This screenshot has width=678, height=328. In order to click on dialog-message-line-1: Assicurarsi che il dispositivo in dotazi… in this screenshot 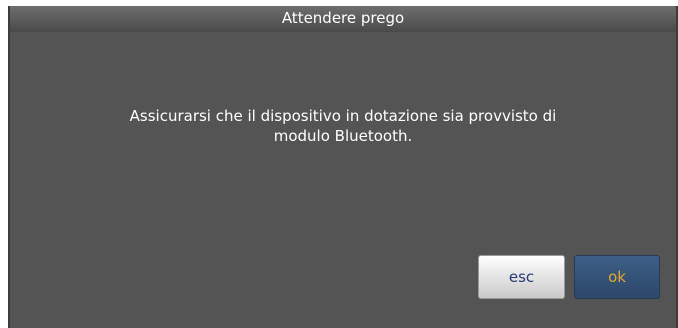, I will do `click(343, 116)`.